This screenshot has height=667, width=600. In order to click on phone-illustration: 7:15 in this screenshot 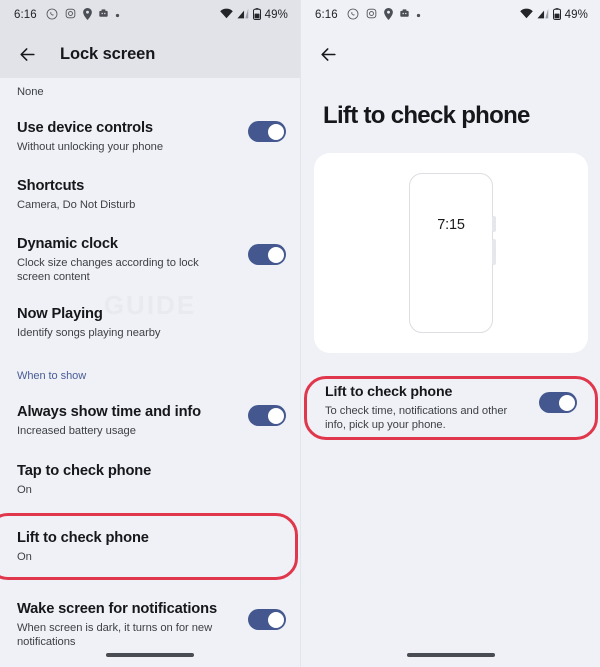, I will do `click(452, 253)`.